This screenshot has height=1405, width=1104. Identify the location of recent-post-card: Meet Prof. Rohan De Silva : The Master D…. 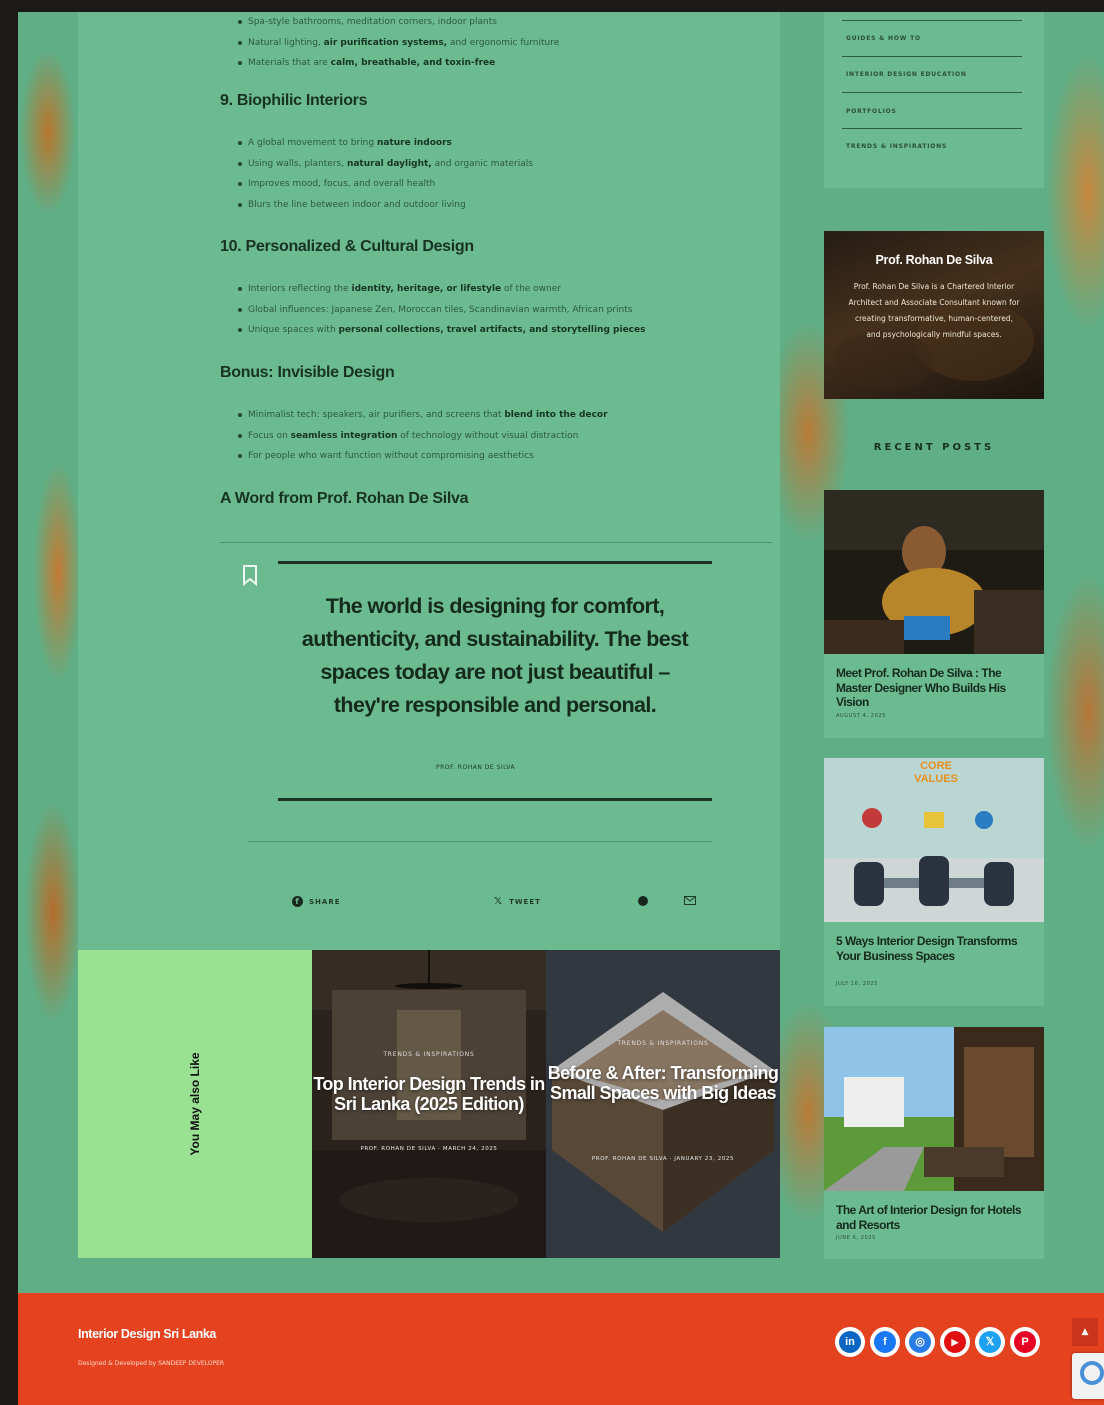
(934, 614).